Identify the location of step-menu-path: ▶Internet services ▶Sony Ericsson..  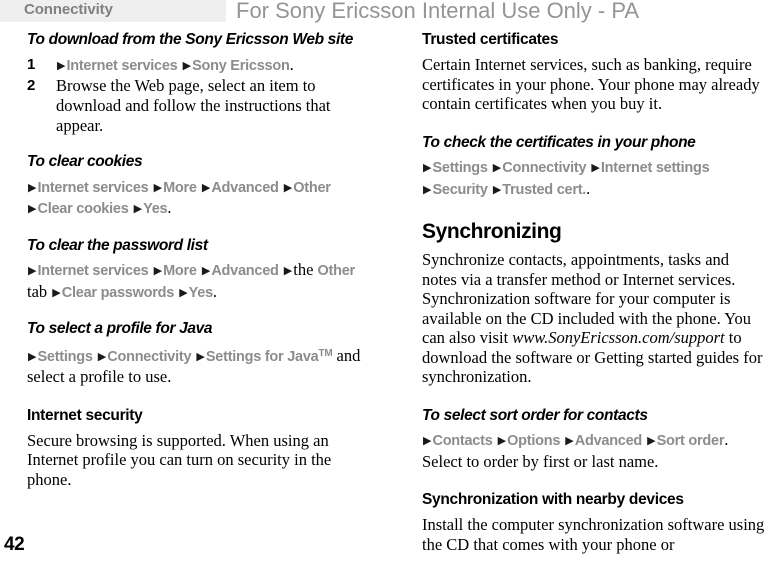
(175, 64).